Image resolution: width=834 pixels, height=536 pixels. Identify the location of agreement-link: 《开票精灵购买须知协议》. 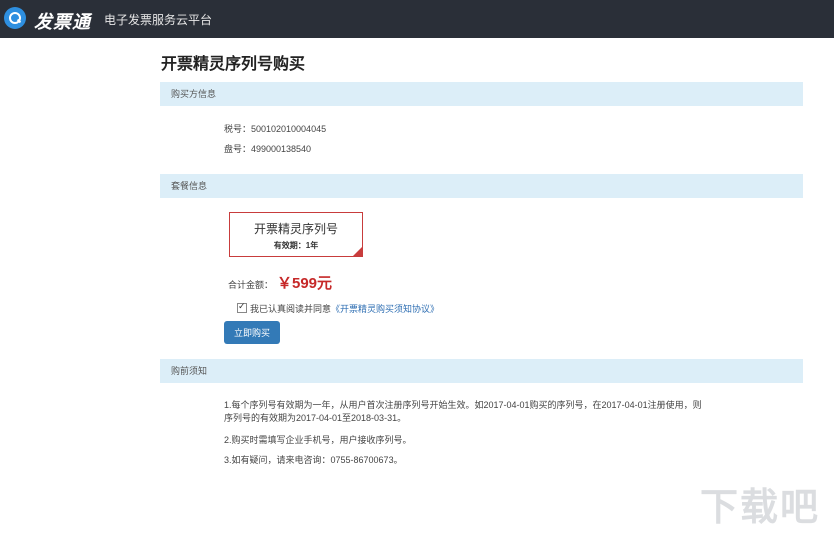
(385, 309).